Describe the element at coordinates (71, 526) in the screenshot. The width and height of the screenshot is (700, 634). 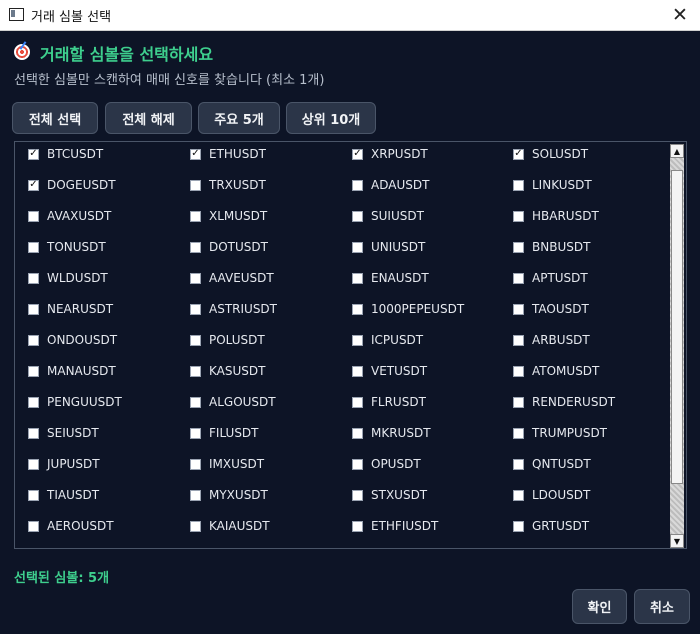
I see `symbol-checkbox-item: AEROUSDT` at that location.